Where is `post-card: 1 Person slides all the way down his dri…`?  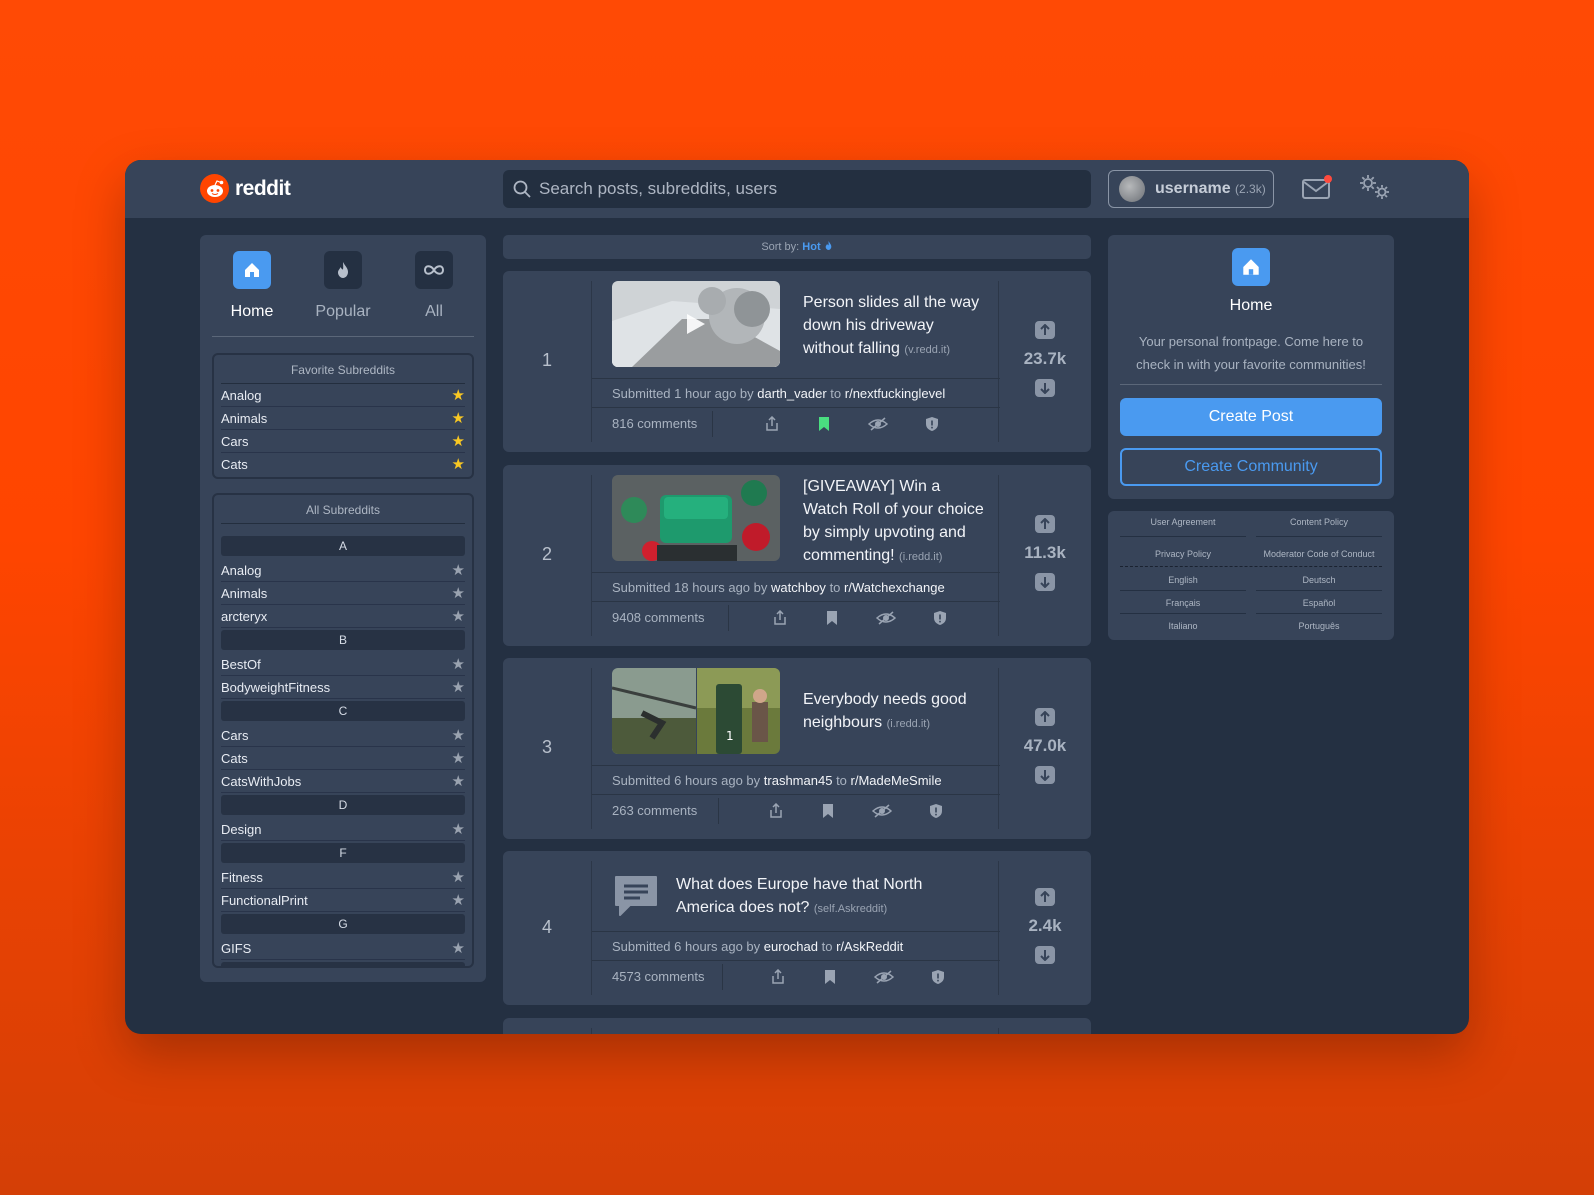 post-card: 1 Person slides all the way down his dri… is located at coordinates (797, 361).